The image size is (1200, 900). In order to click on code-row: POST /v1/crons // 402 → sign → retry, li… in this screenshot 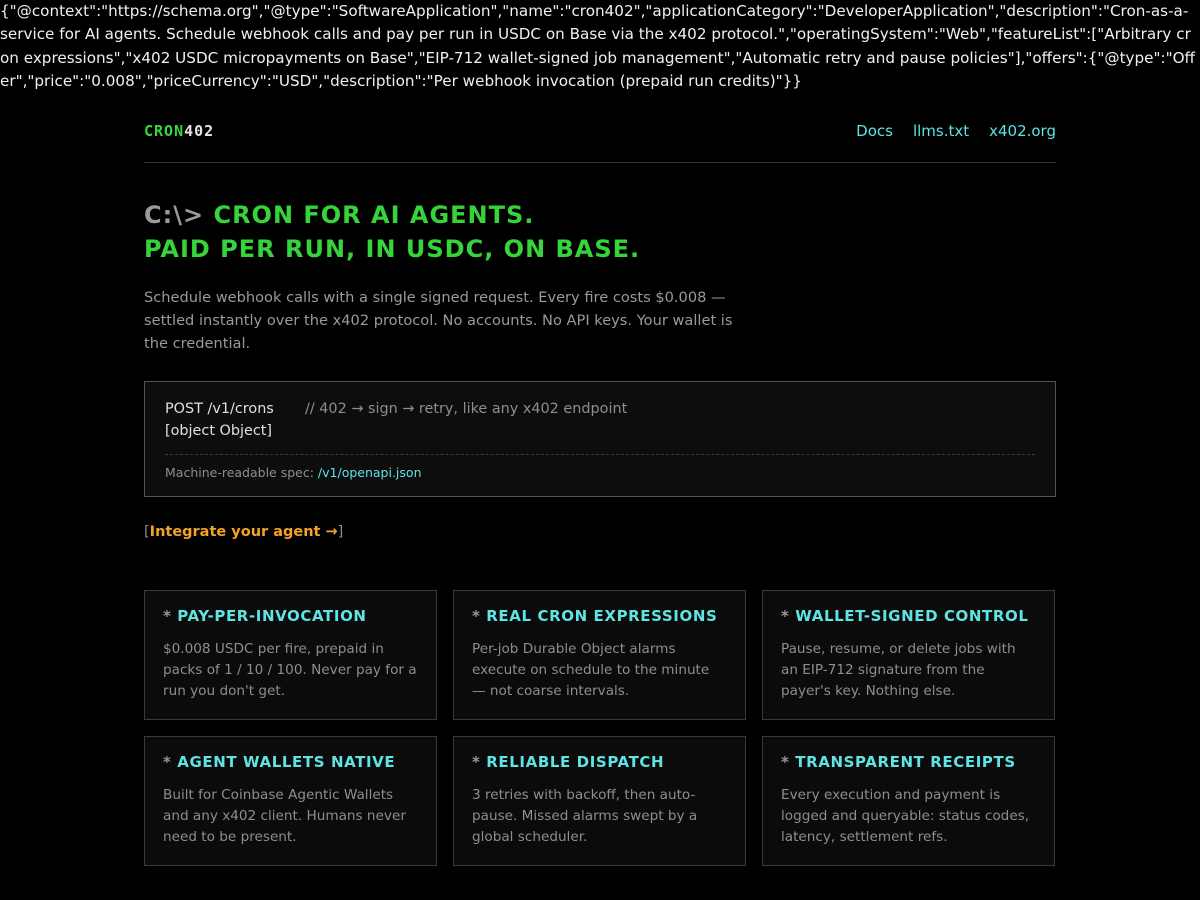, I will do `click(600, 409)`.